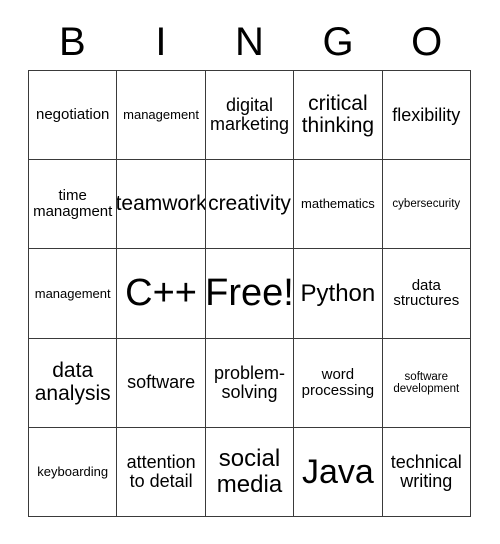 The width and height of the screenshot is (500, 544). I want to click on bingo-header-letter-n: N, so click(249, 42).